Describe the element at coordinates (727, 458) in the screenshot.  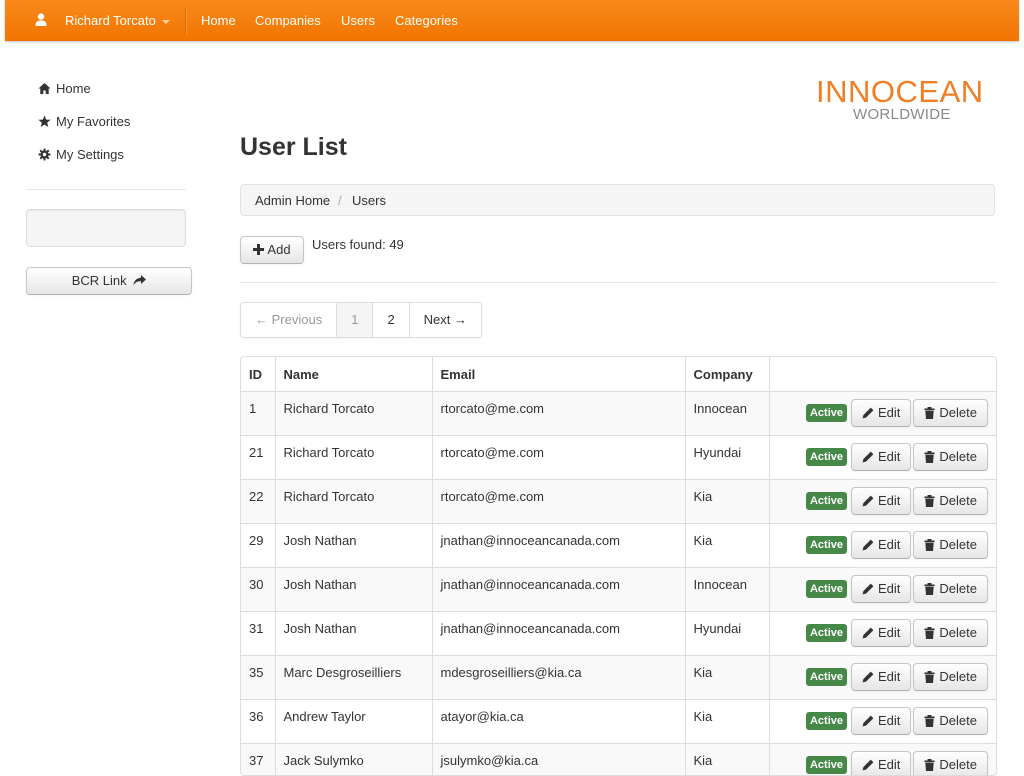
I see `cell-company: Hyundai` at that location.